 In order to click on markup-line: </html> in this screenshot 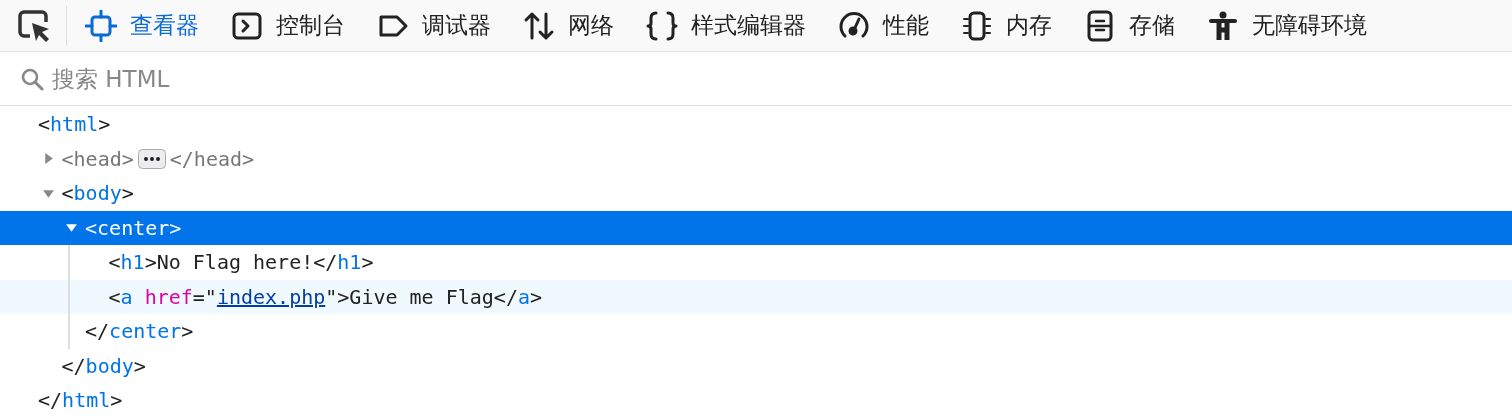, I will do `click(80, 400)`.